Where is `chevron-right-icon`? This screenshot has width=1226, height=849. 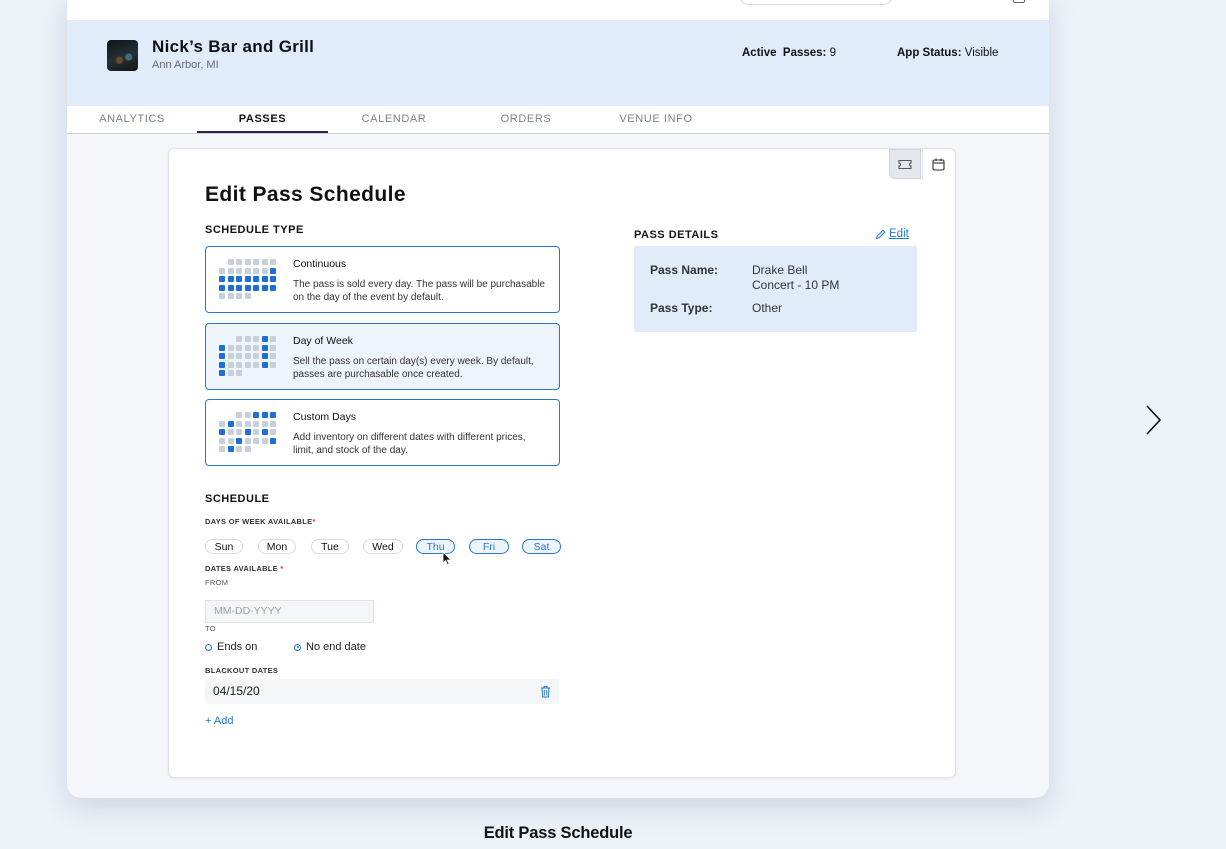 chevron-right-icon is located at coordinates (1153, 420).